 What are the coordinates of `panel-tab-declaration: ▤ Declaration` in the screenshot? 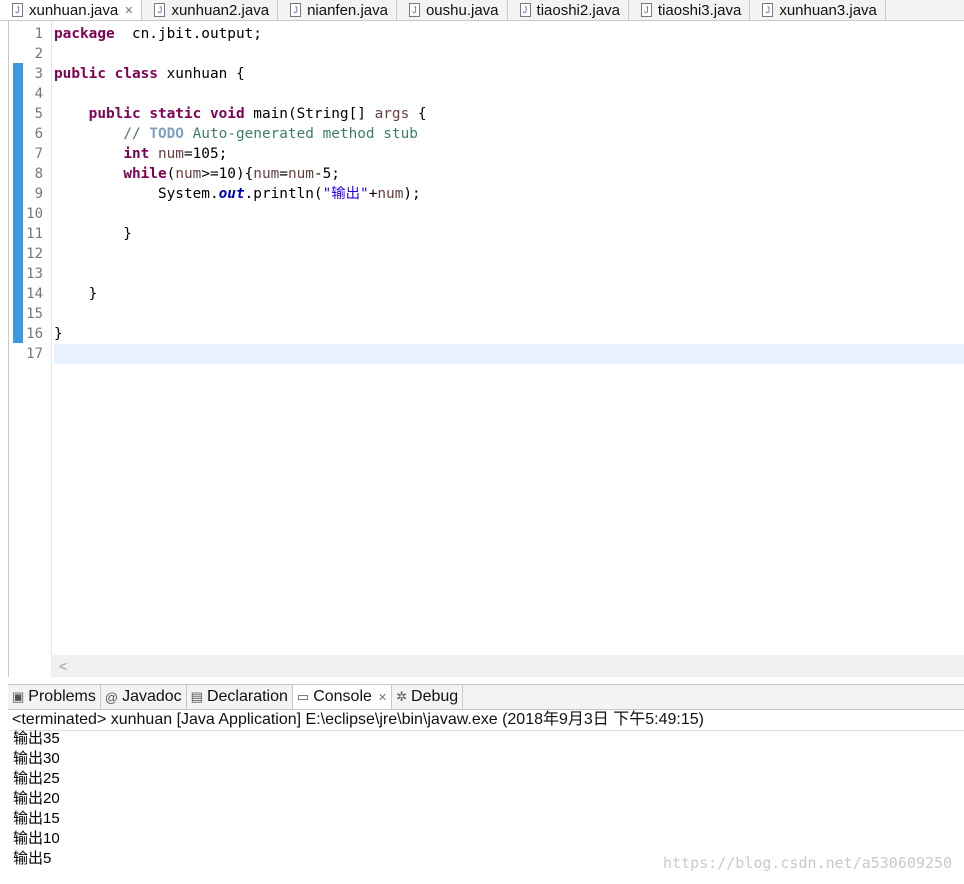 It's located at (240, 697).